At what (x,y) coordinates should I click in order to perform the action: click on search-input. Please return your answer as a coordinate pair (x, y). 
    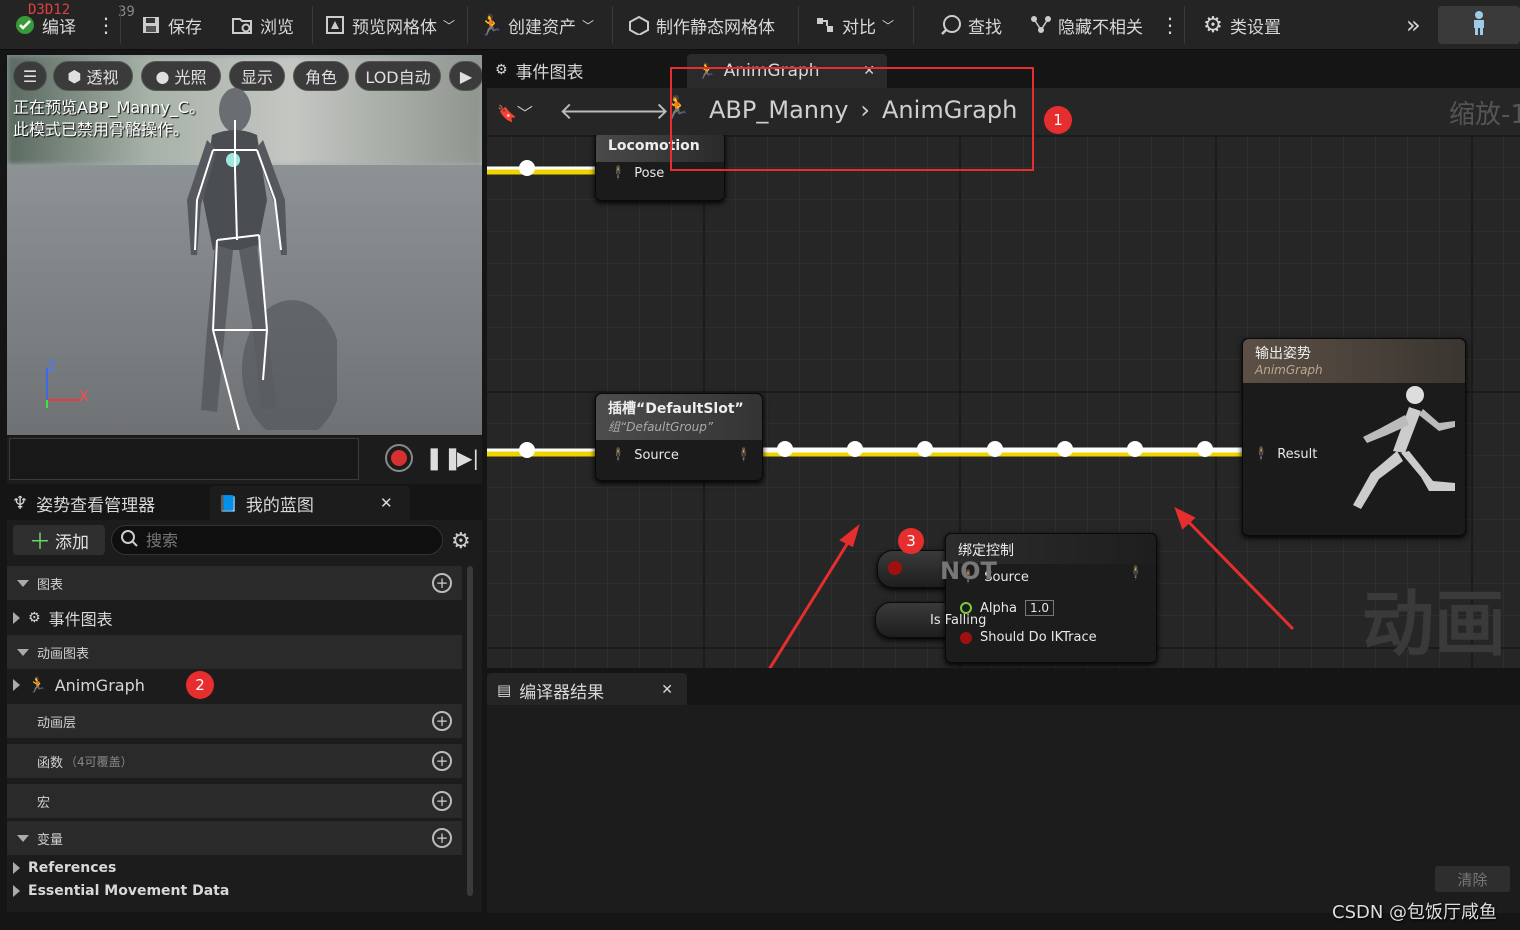
    Looking at the image, I should click on (286, 540).